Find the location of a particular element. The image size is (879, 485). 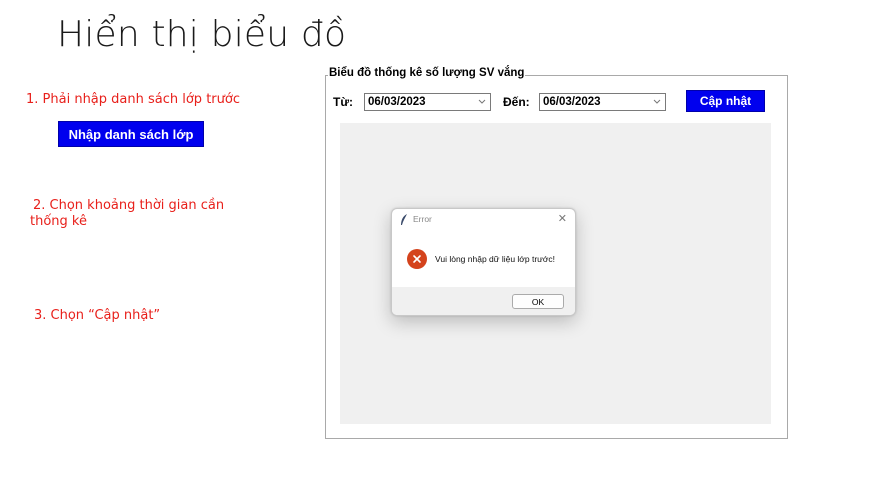

ok-button: OK is located at coordinates (538, 301).